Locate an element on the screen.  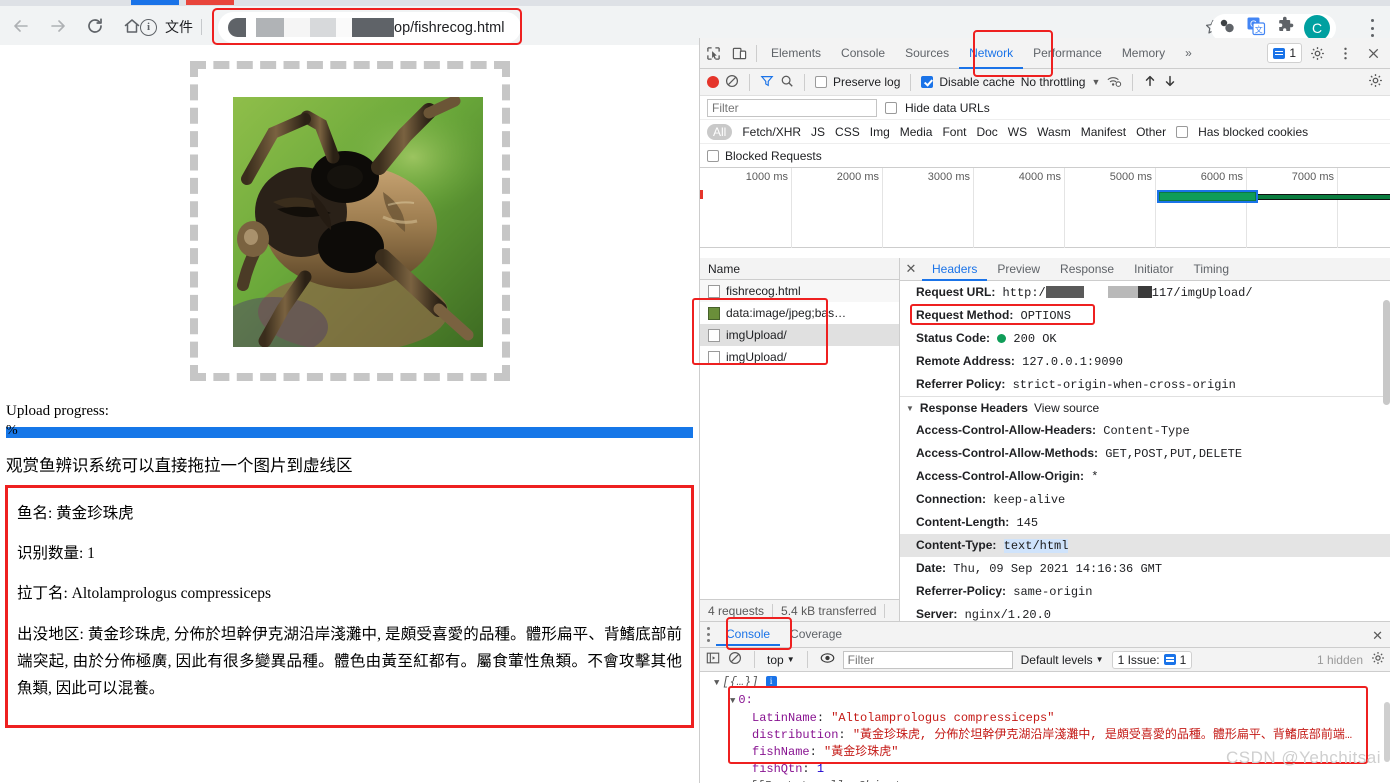
image-dropzone is located at coordinates (350, 221).